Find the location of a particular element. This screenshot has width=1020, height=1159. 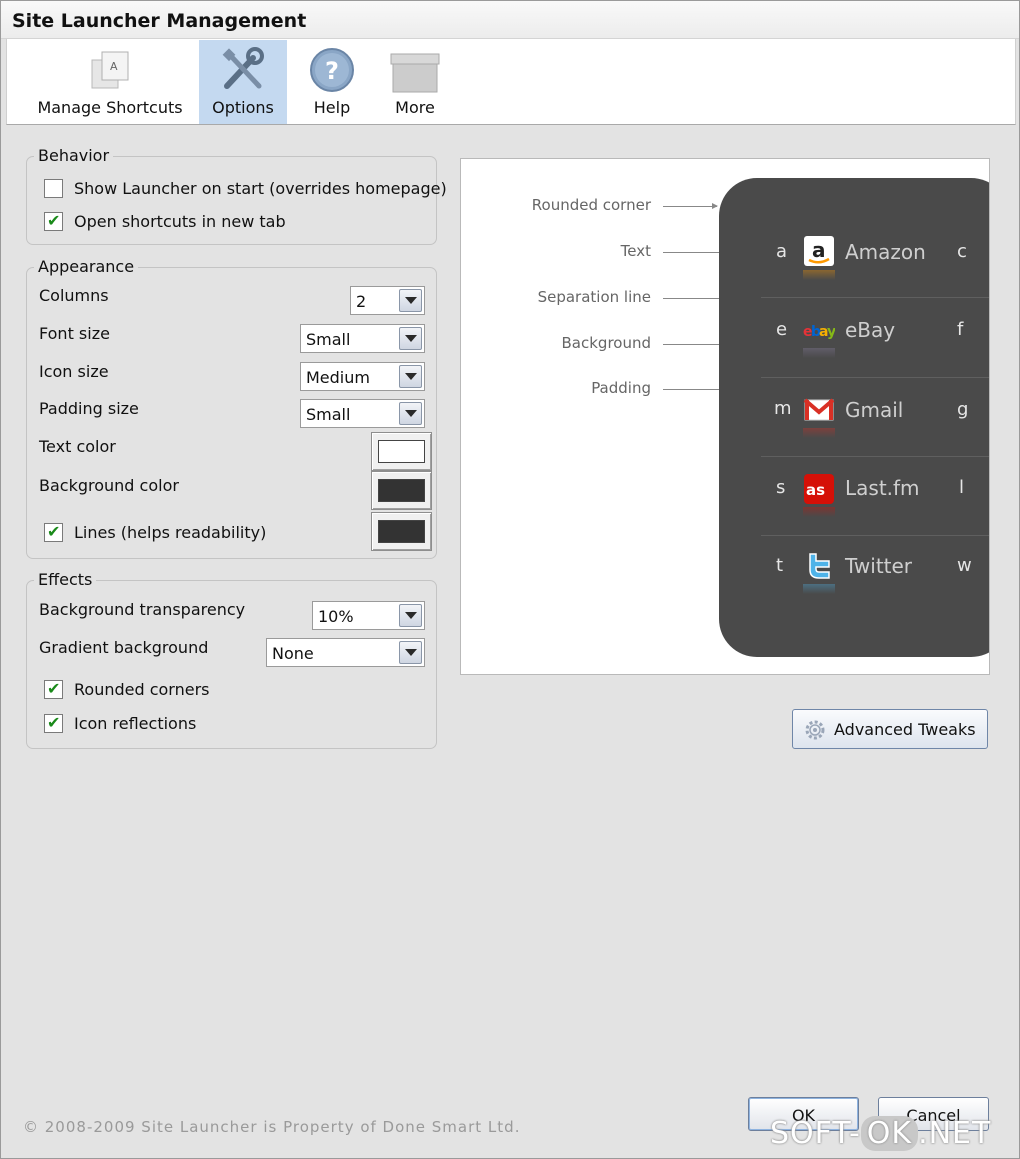

launcher-row: s as Last.fm l is located at coordinates (854, 496).